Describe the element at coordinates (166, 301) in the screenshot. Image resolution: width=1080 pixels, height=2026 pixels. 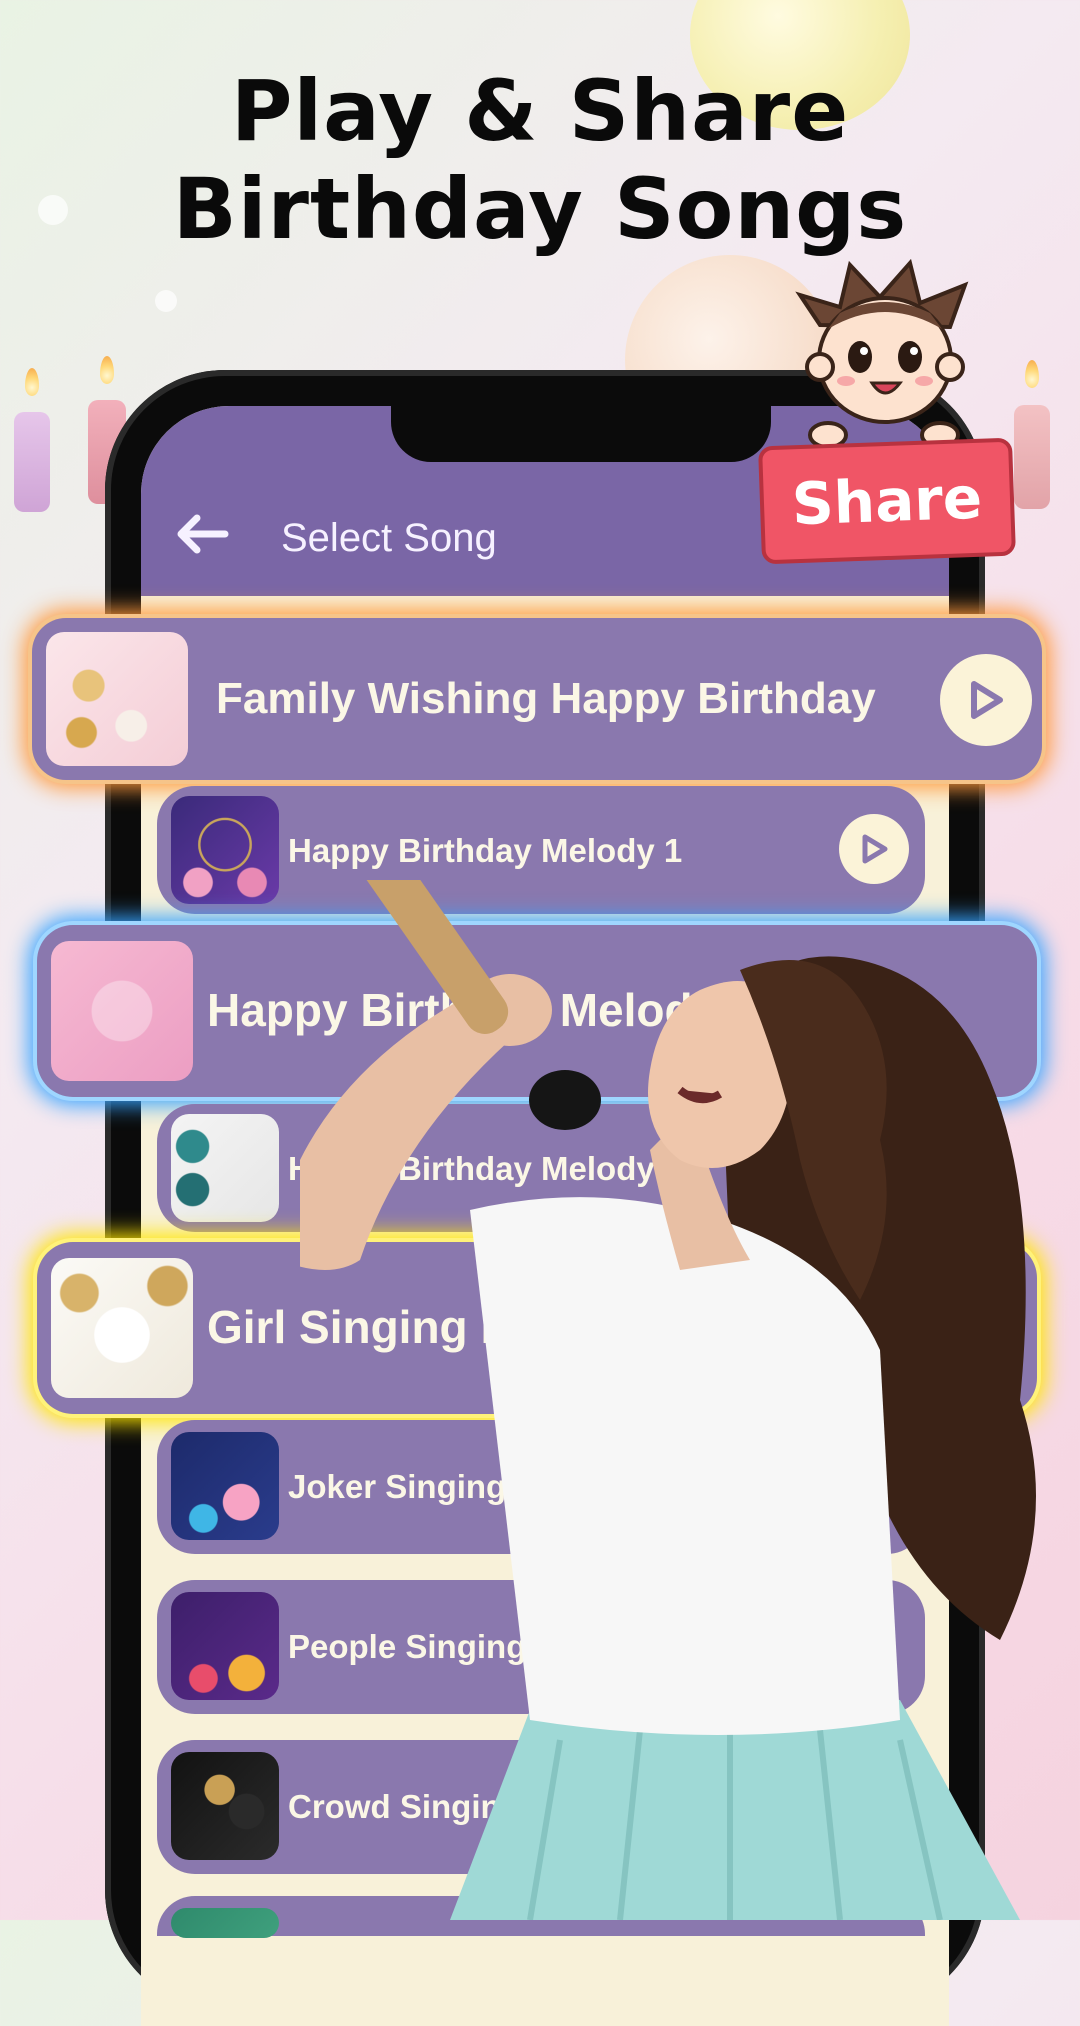
I see `bokeh-light` at that location.